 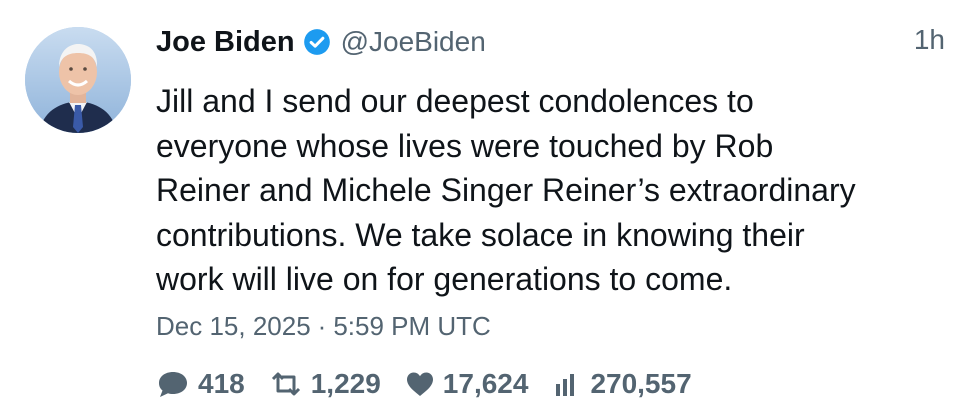 What do you see at coordinates (317, 42) in the screenshot?
I see `verified-badge-icon` at bounding box center [317, 42].